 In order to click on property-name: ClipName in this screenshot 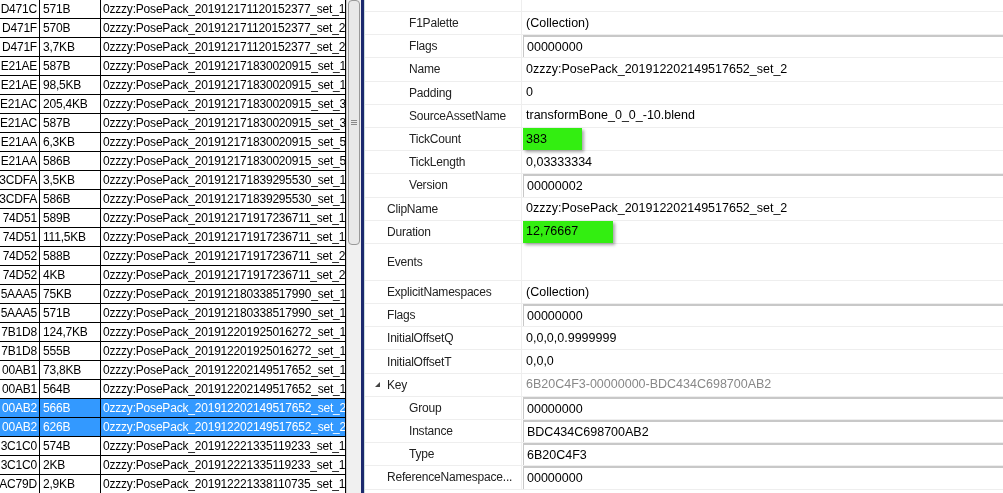, I will do `click(413, 209)`.